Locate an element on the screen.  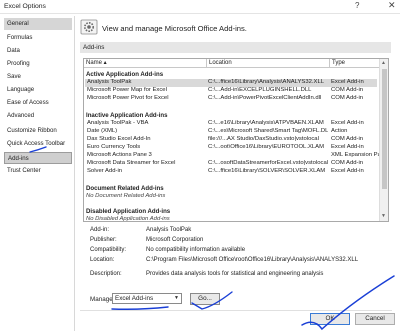
detail-label: Location: is located at coordinates (102, 260).